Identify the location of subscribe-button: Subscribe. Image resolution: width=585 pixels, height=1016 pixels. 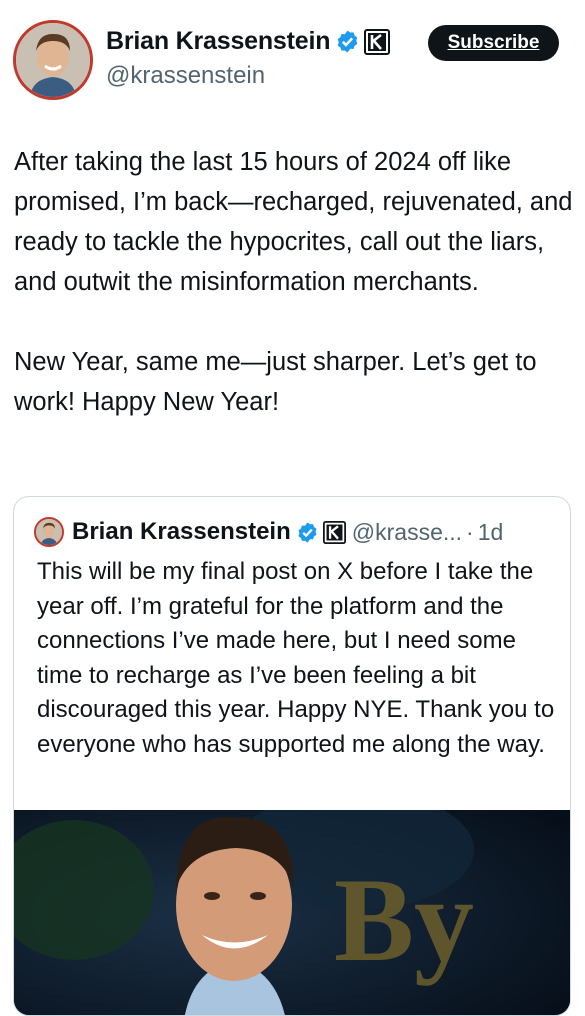
(493, 43).